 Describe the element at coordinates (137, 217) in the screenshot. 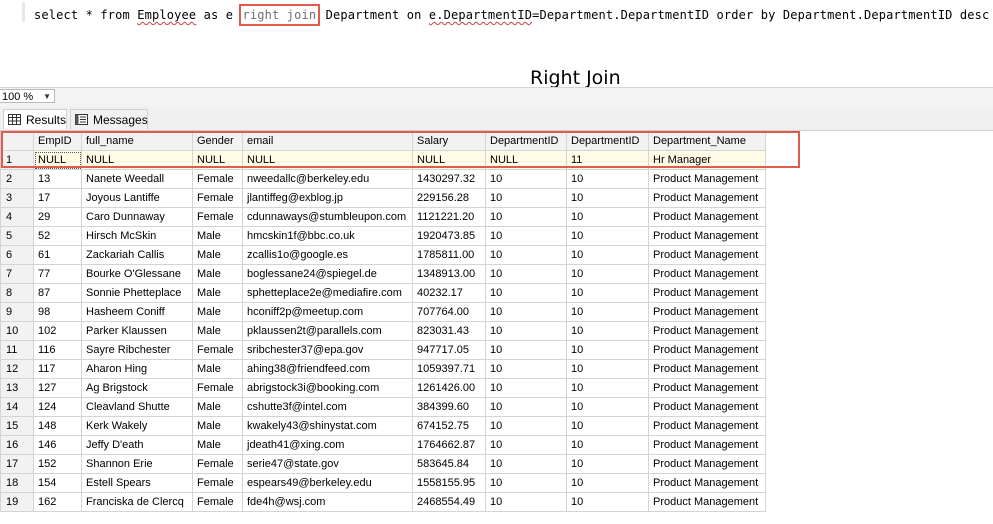

I see `table-cell: Caro Dunnaway` at that location.